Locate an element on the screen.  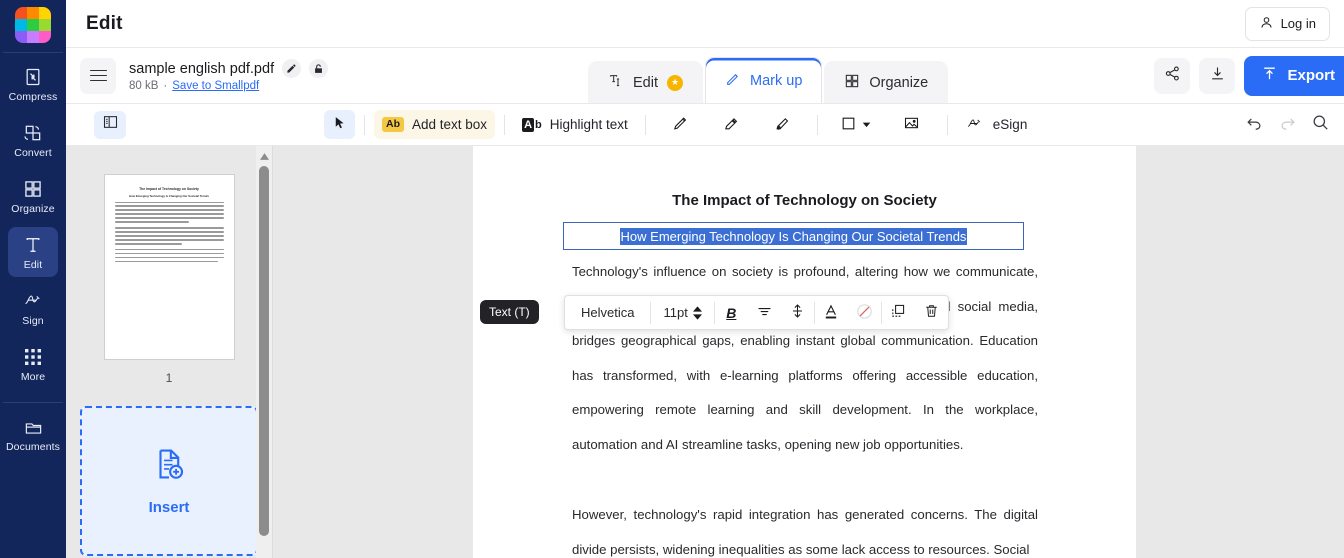
delete-button is located at coordinates (931, 312).